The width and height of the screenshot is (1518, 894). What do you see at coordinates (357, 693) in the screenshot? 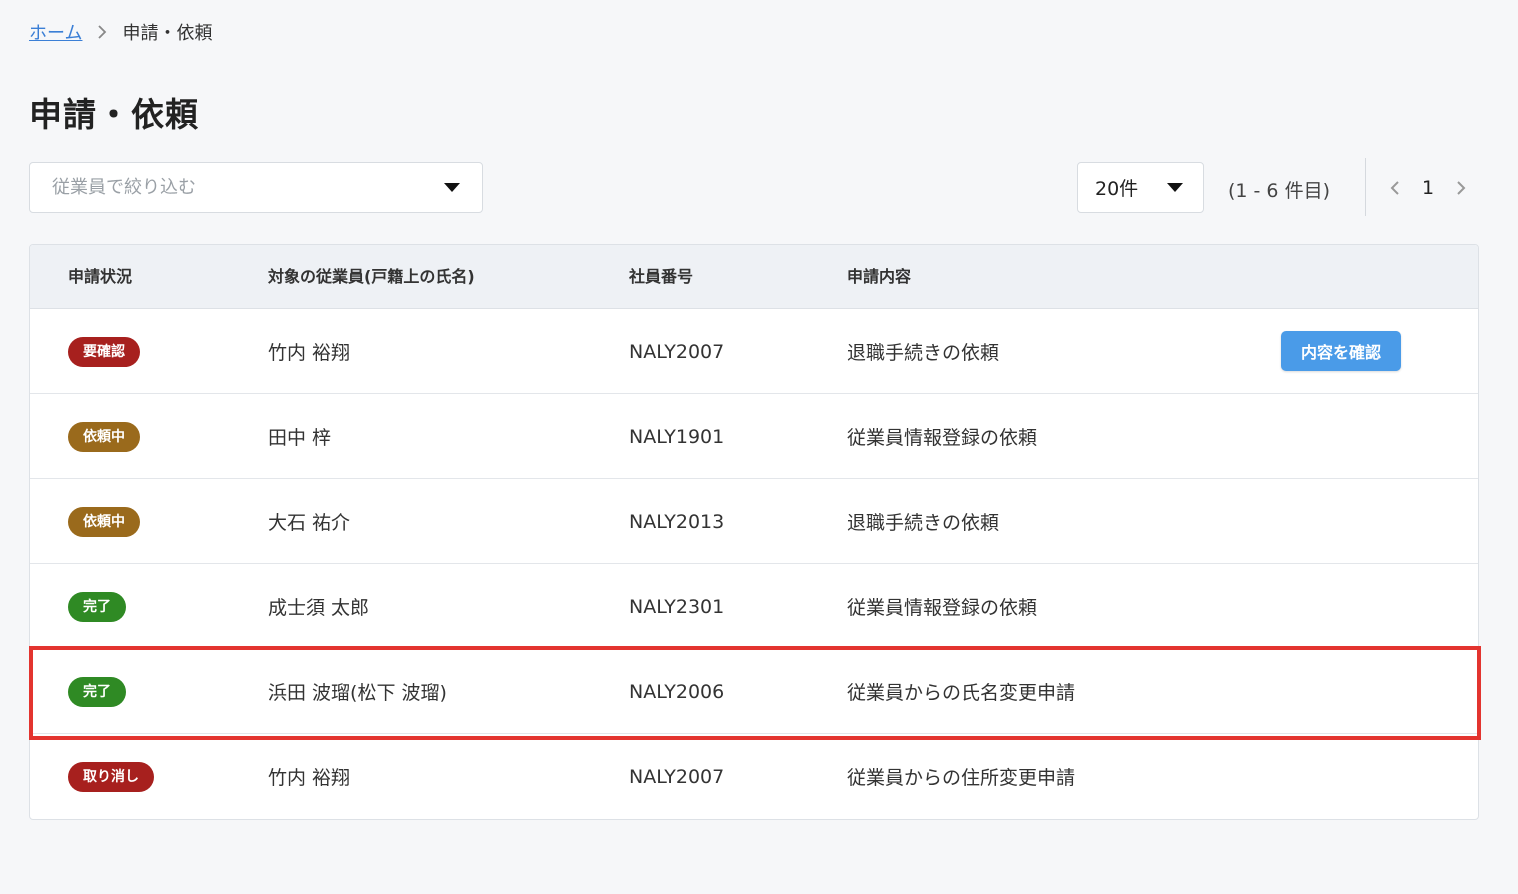
I see `employee-name: 浜田 波瑠(松下 波瑠)` at bounding box center [357, 693].